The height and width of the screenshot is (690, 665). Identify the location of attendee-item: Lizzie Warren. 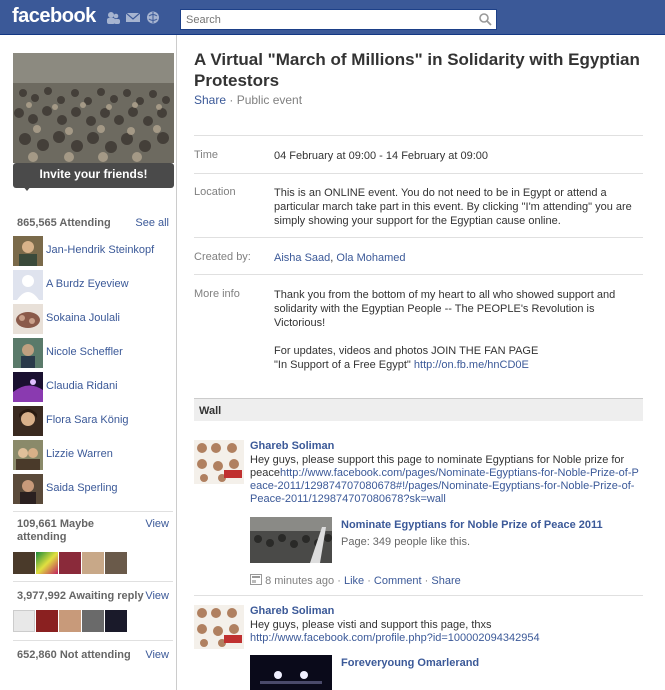
(93, 455).